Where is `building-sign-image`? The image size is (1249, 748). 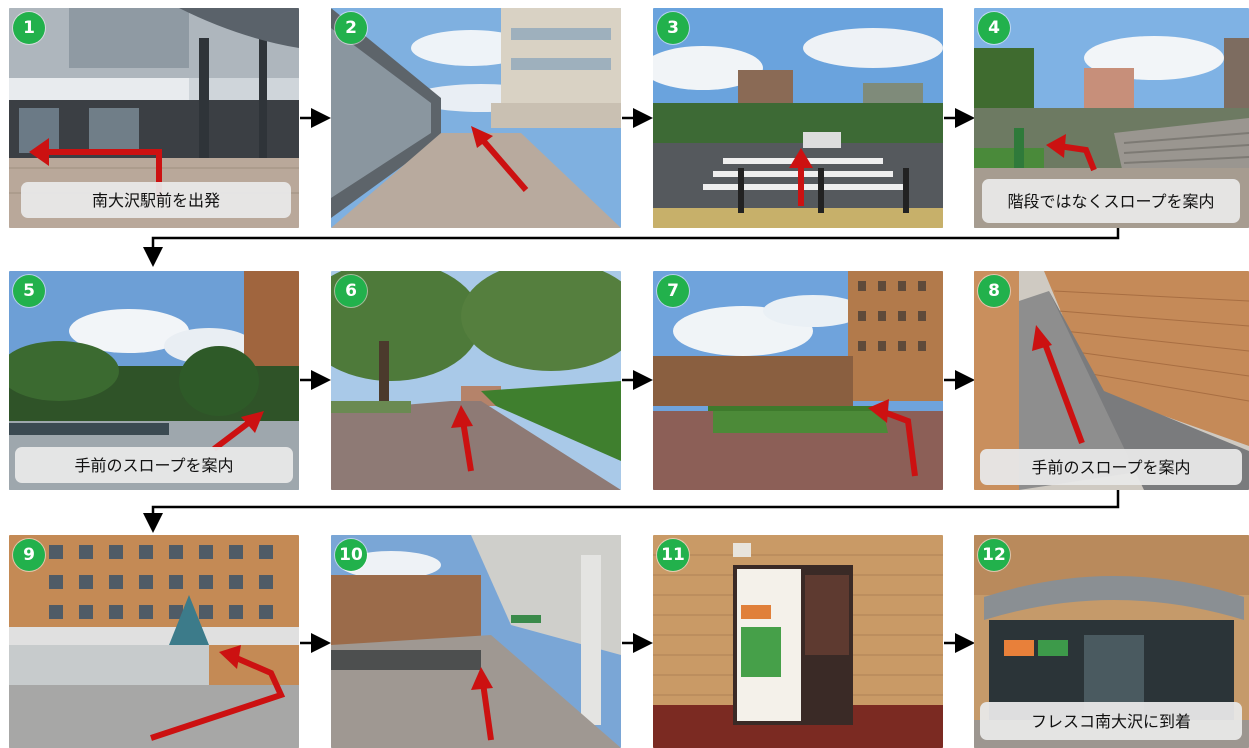 building-sign-image is located at coordinates (798, 641).